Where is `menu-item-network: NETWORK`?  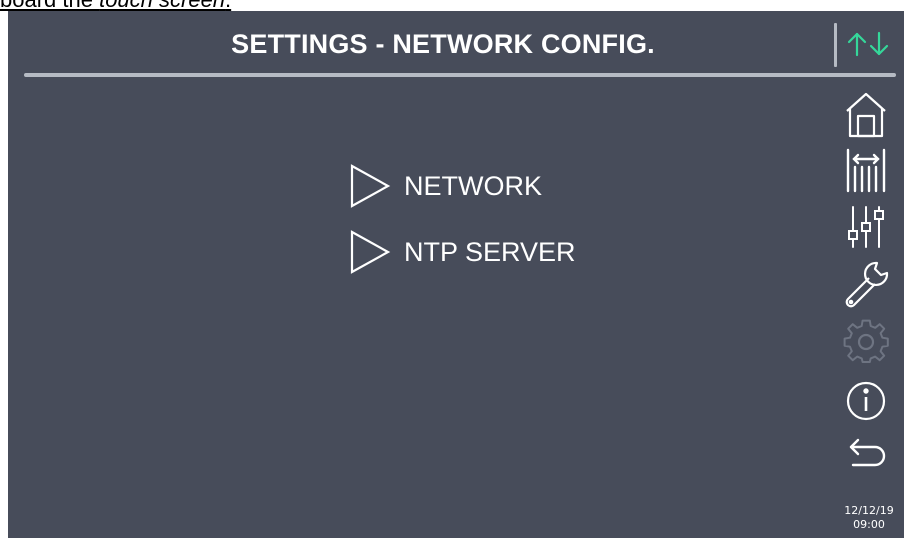 menu-item-network: NETWORK is located at coordinates (445, 186).